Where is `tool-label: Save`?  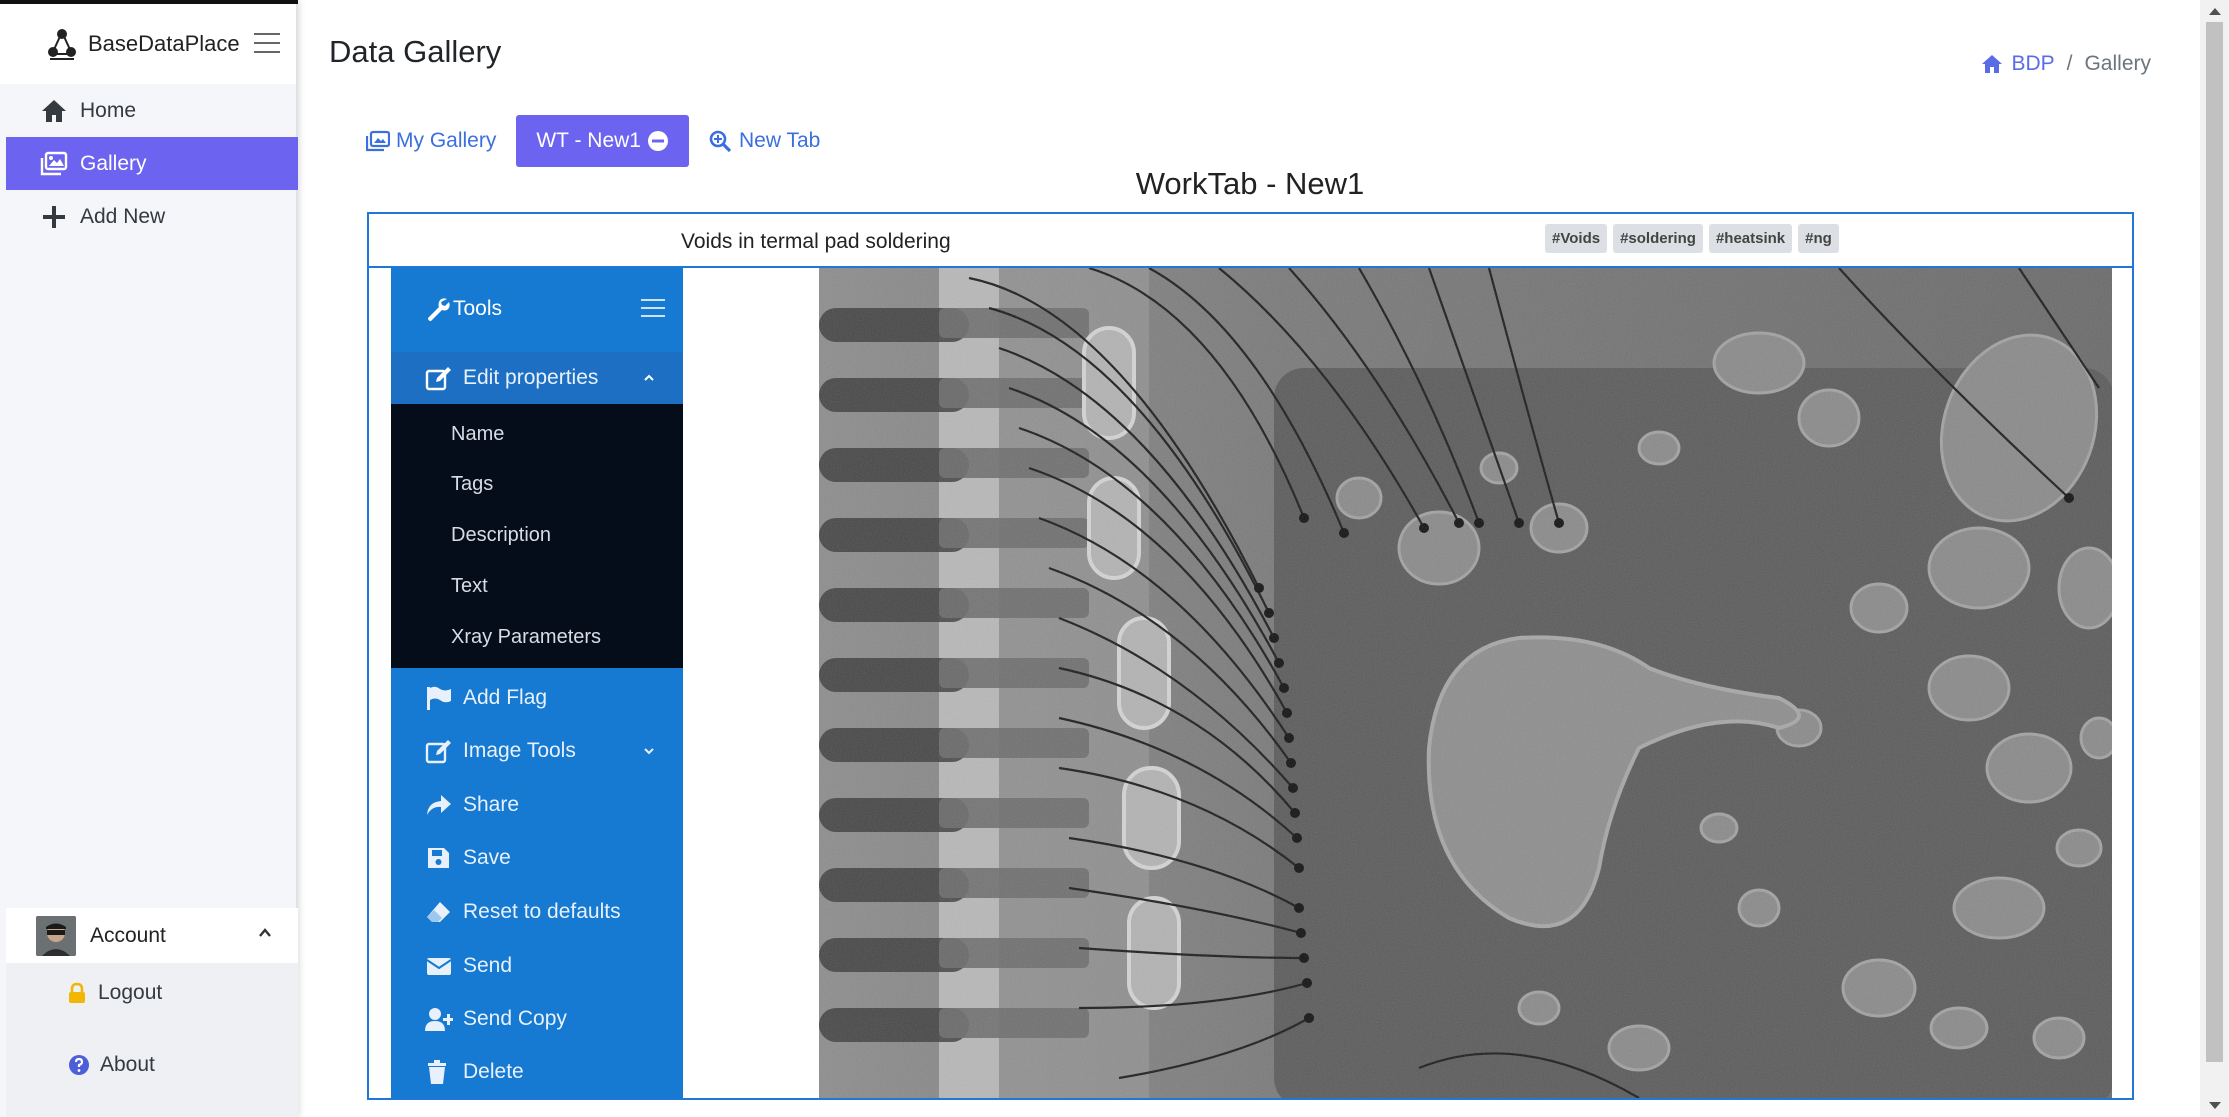
tool-label: Save is located at coordinates (487, 857).